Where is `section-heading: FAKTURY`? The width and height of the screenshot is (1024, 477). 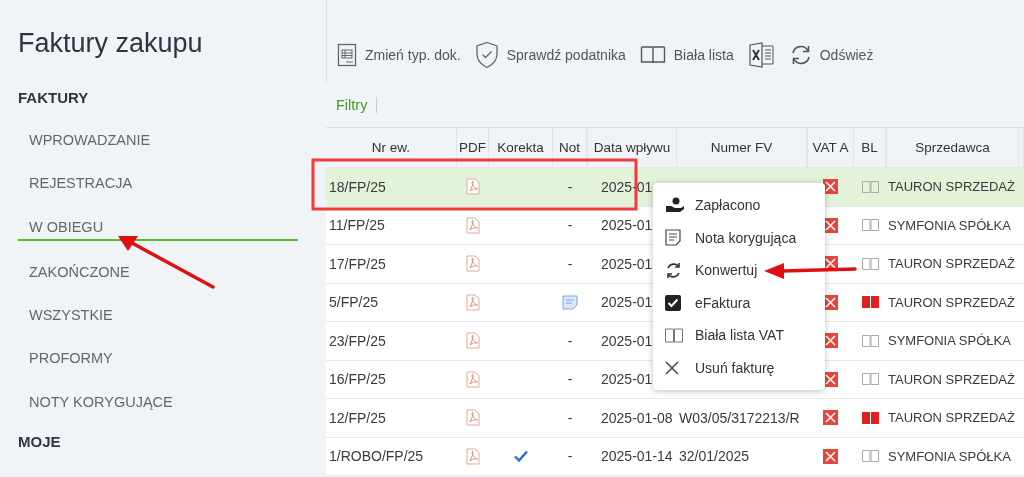 section-heading: FAKTURY is located at coordinates (54, 97).